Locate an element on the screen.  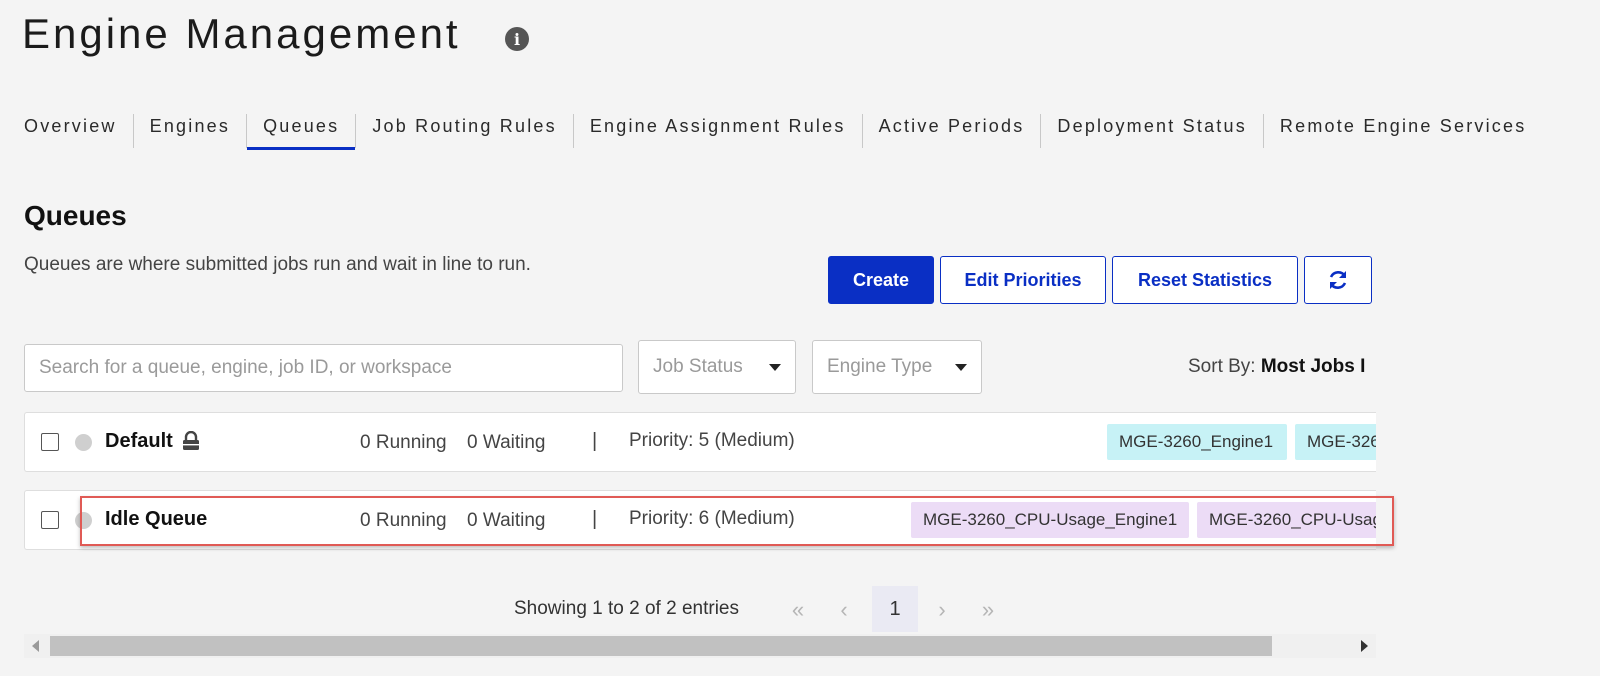
last-page-icon: » is located at coordinates (988, 610).